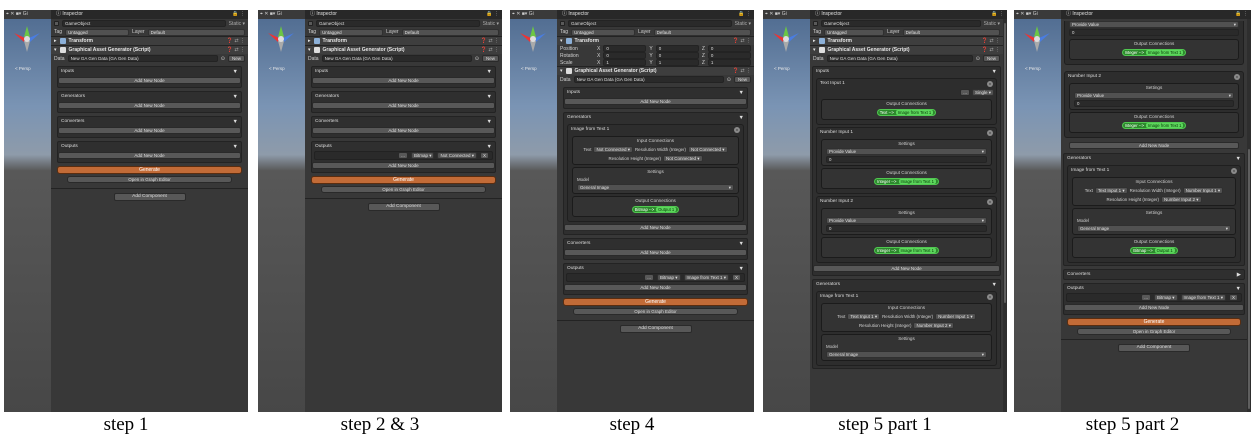 The image size is (1255, 444). What do you see at coordinates (613, 149) in the screenshot?
I see `text-connection-dropdown: Not Connected ▾` at bounding box center [613, 149].